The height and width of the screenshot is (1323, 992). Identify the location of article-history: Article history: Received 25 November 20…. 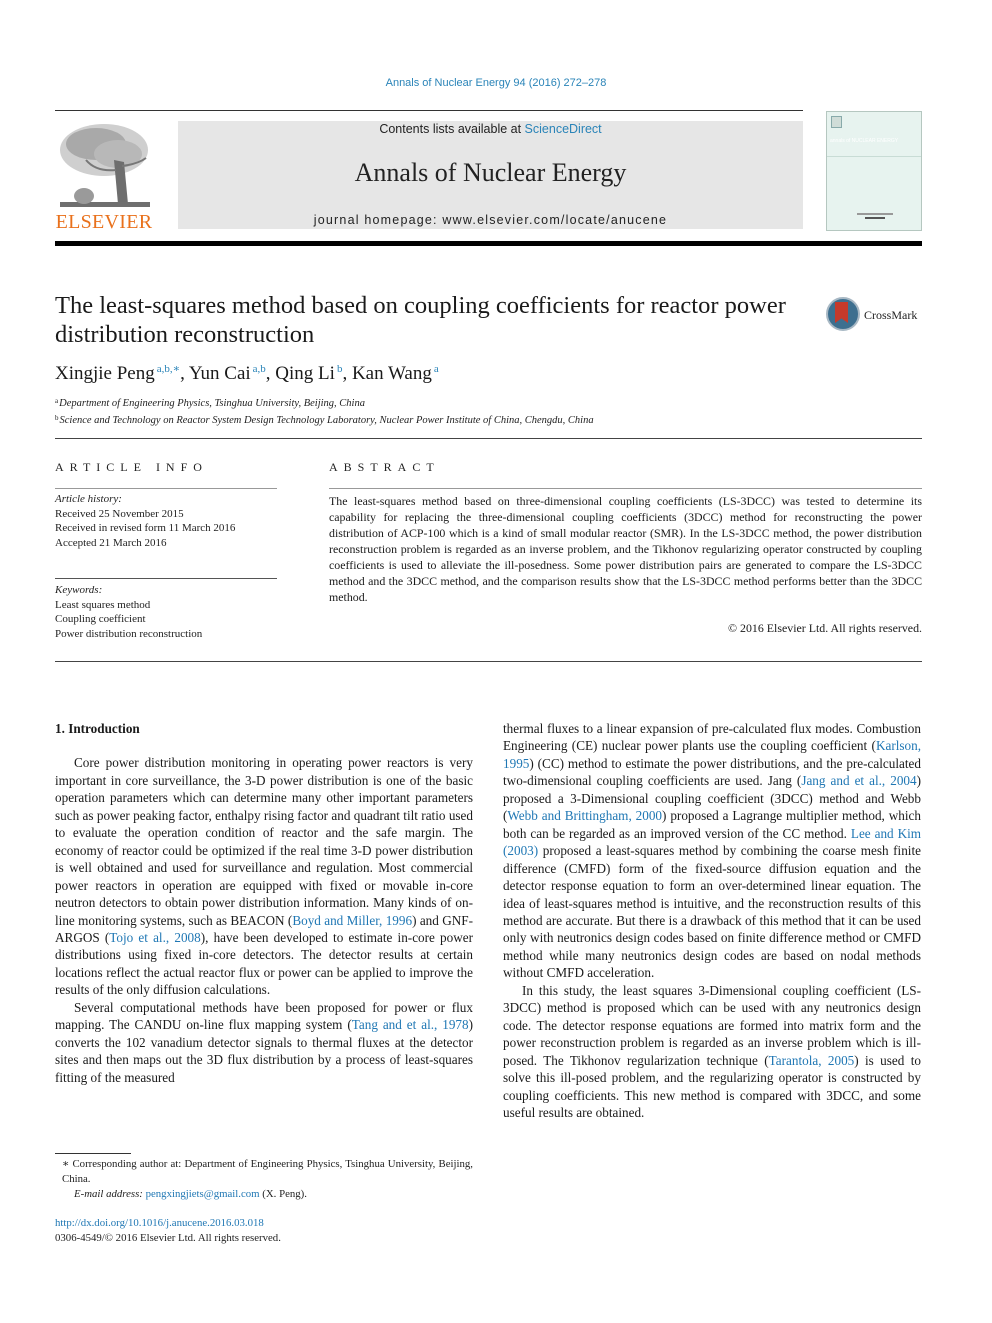
(145, 521).